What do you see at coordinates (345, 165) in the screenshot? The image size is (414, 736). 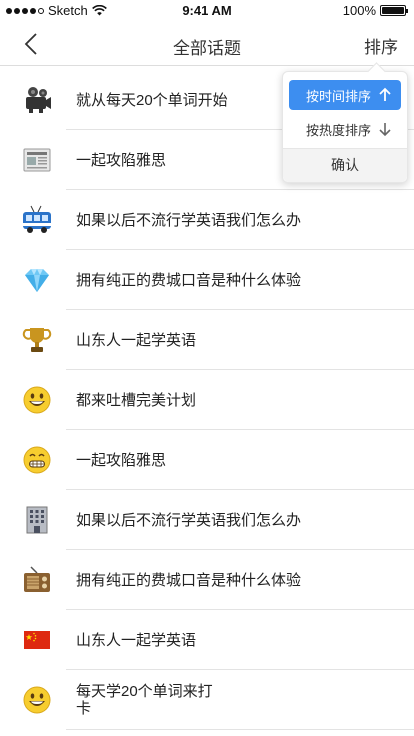 I see `confirm-button: 确认` at bounding box center [345, 165].